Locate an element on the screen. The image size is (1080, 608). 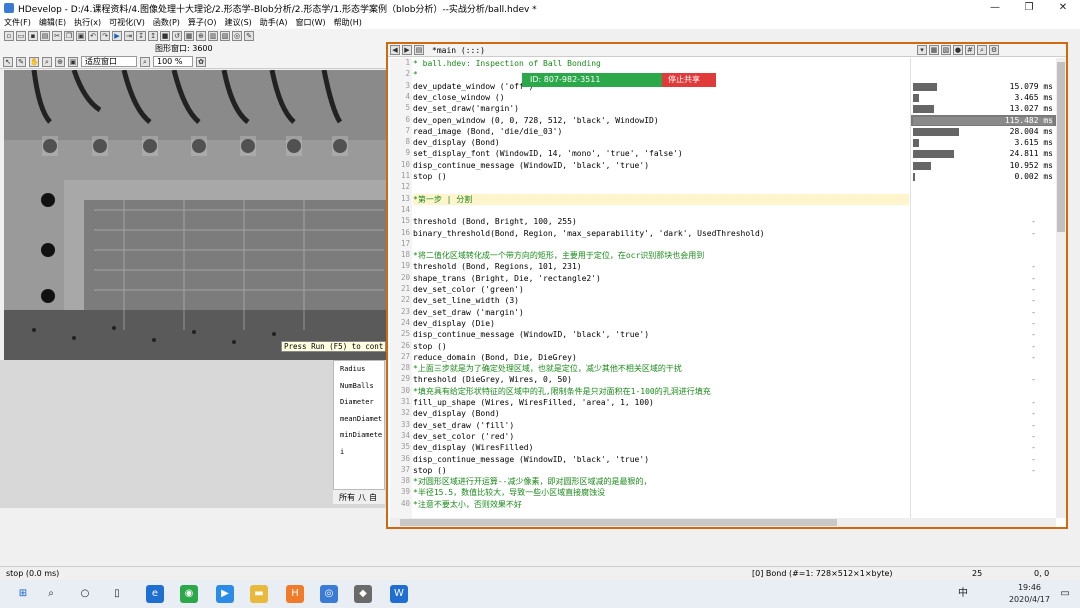
ime-indicator: 中 is located at coordinates (963, 594).